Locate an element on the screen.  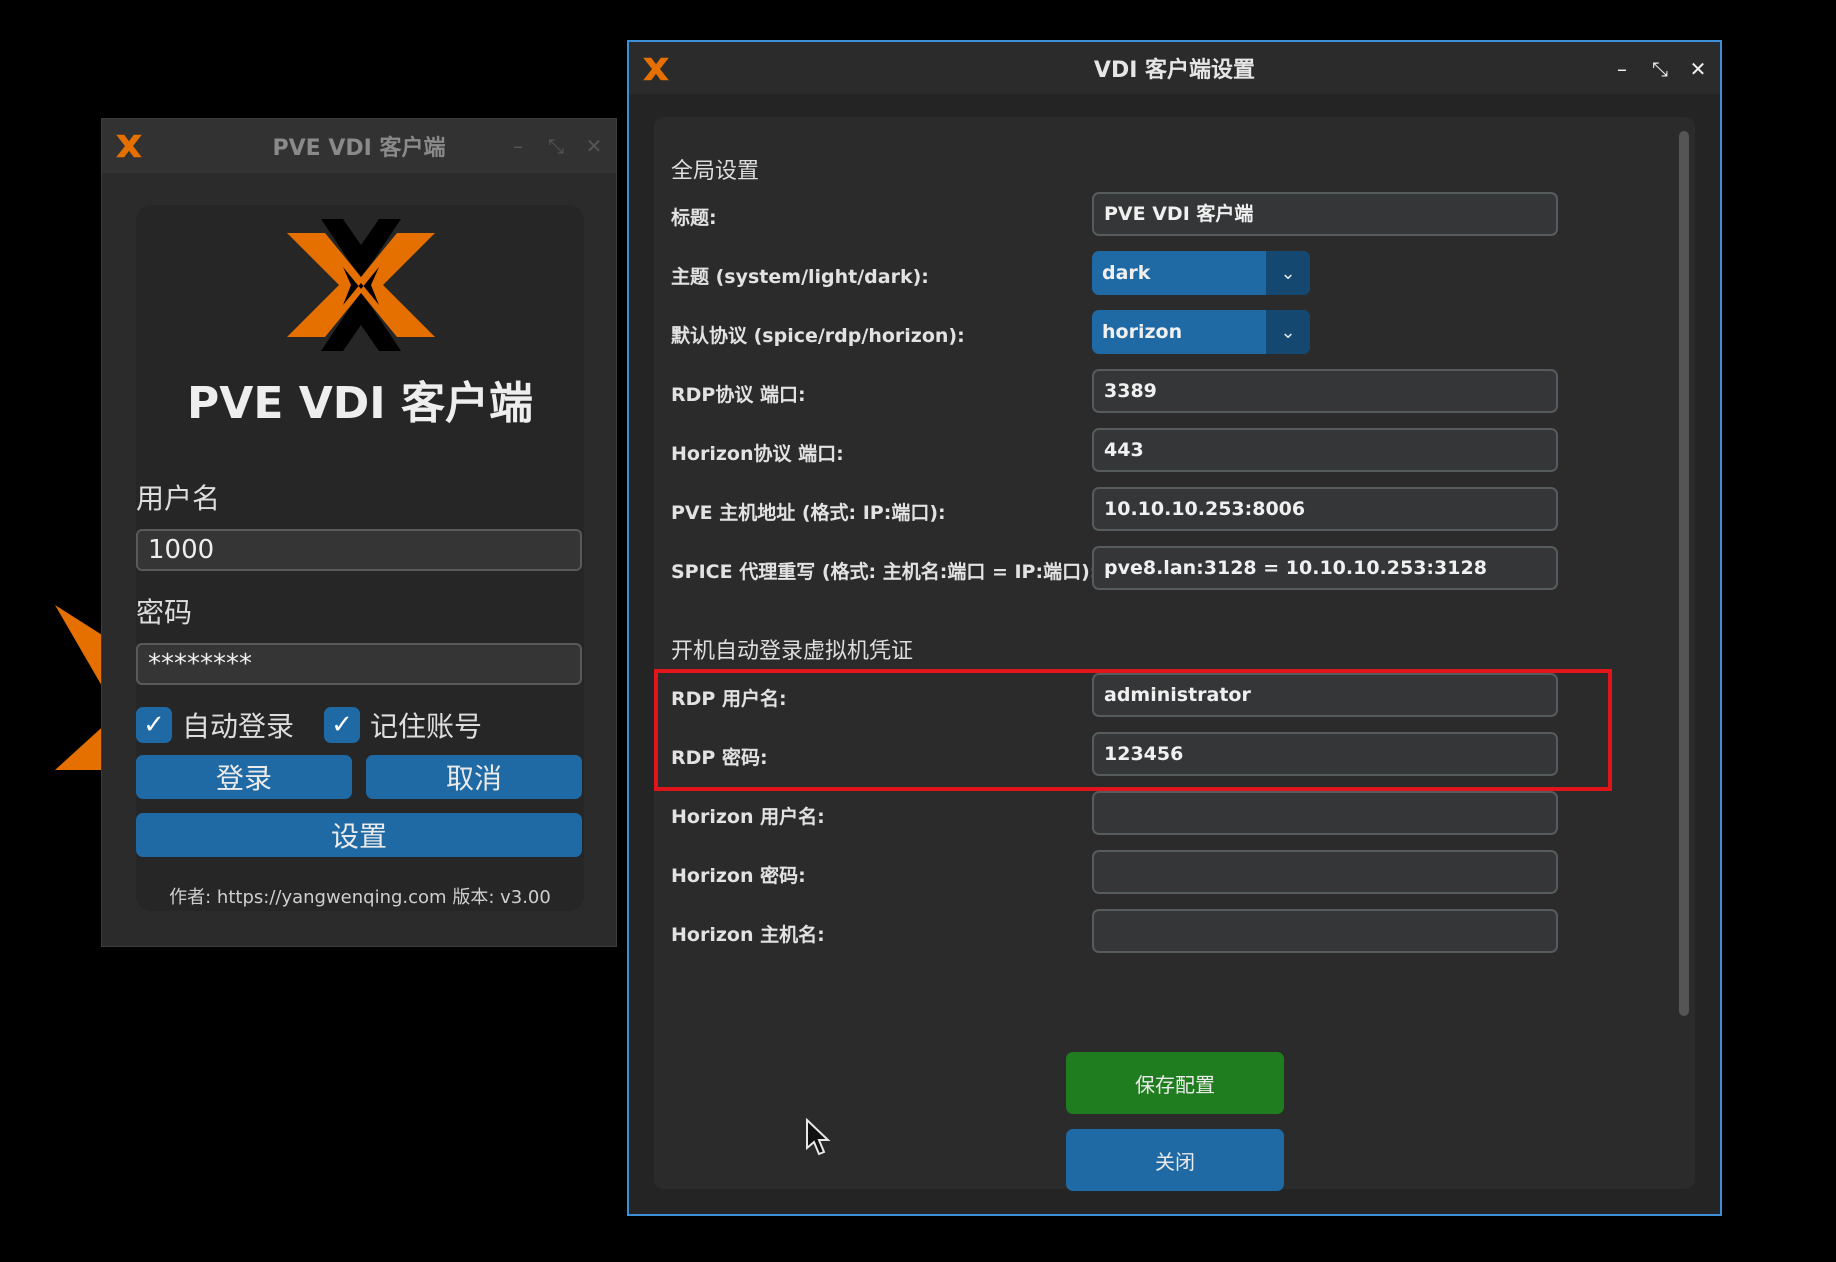
theme-dropdown-value: dark is located at coordinates (1126, 273).